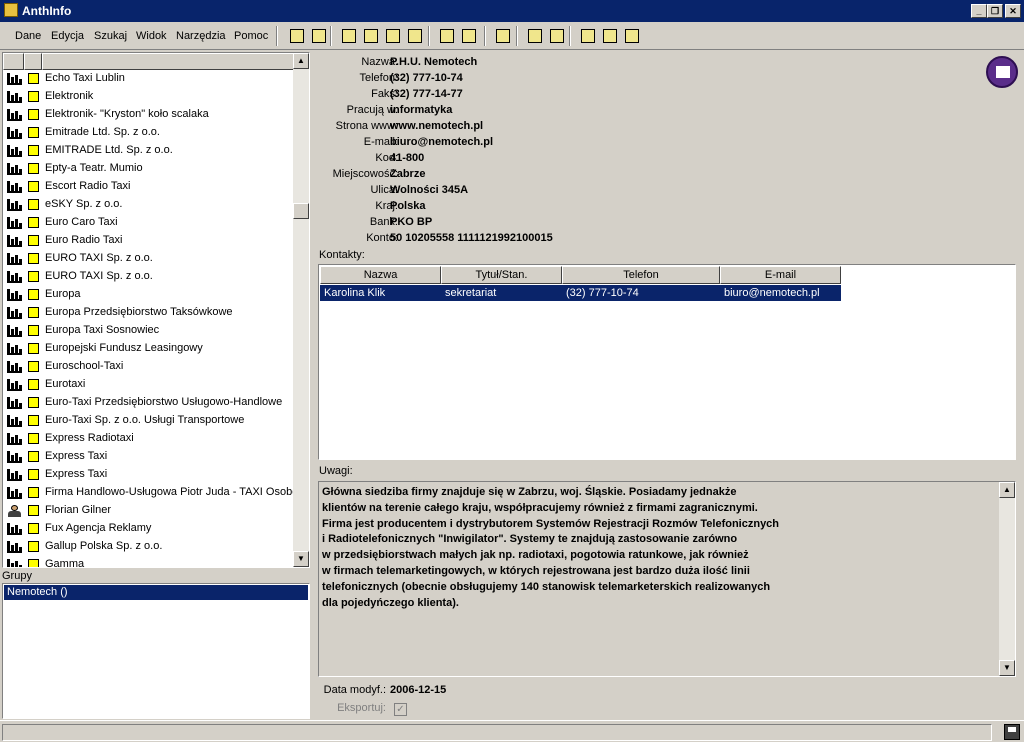 This screenshot has height=742, width=1024. Describe the element at coordinates (380, 275) in the screenshot. I see `contacts-header-nazwa: Nazwa` at that location.